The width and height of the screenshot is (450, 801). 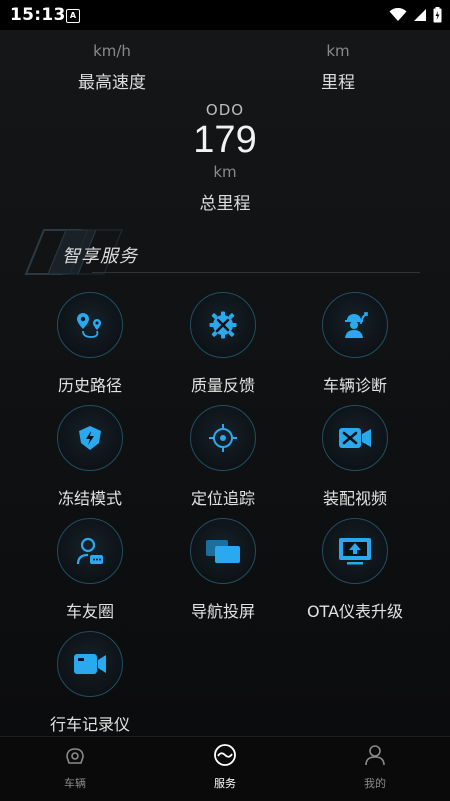 I want to click on max-speed-unit: km/h, so click(x=112, y=51).